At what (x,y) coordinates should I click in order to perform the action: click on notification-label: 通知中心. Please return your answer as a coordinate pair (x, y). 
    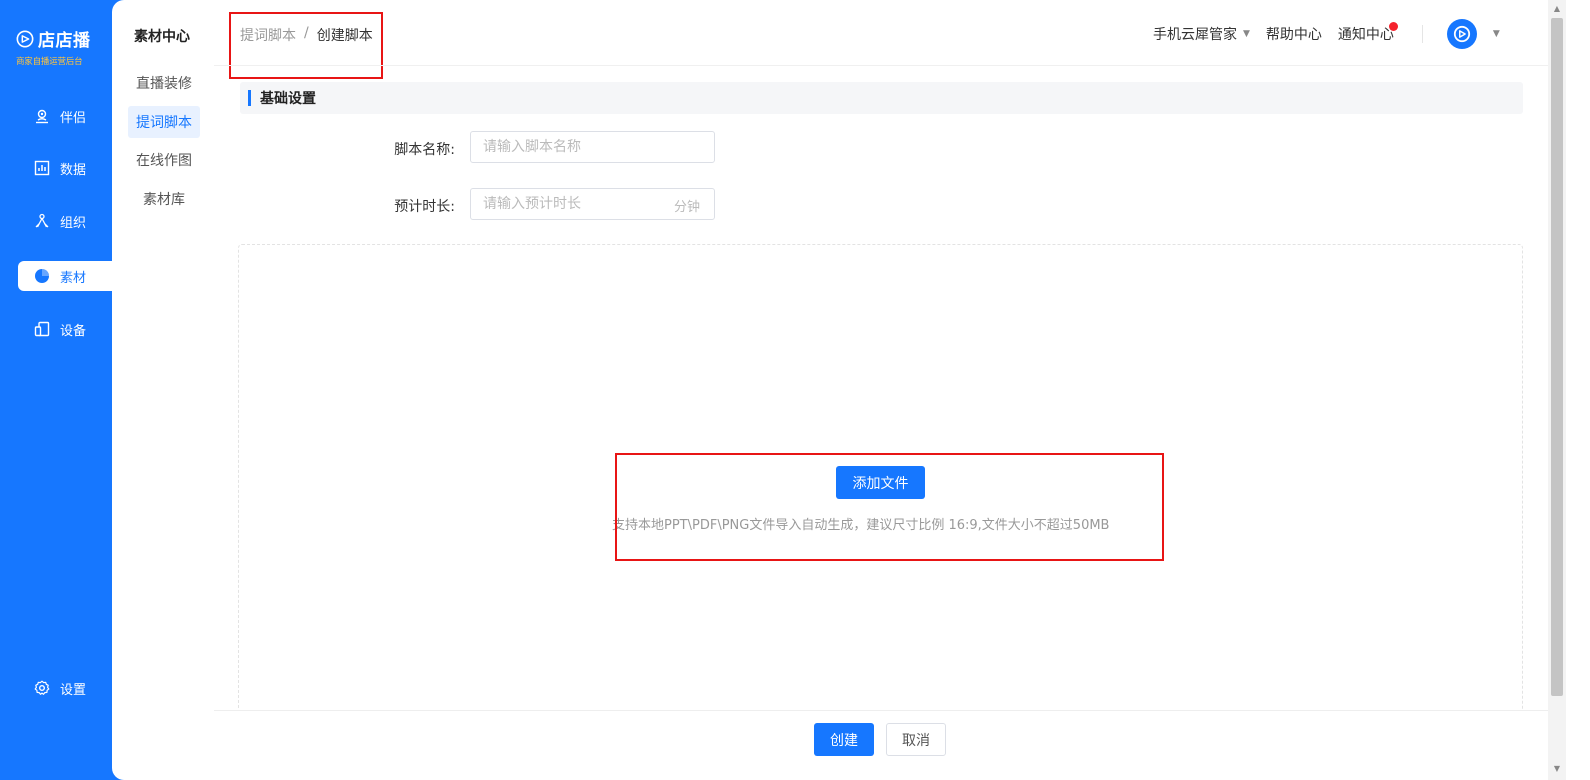
    Looking at the image, I should click on (1365, 35).